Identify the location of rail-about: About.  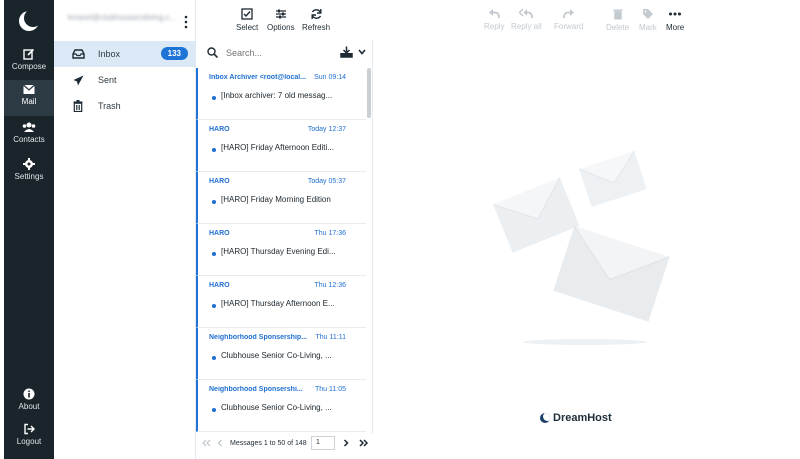
(29, 404).